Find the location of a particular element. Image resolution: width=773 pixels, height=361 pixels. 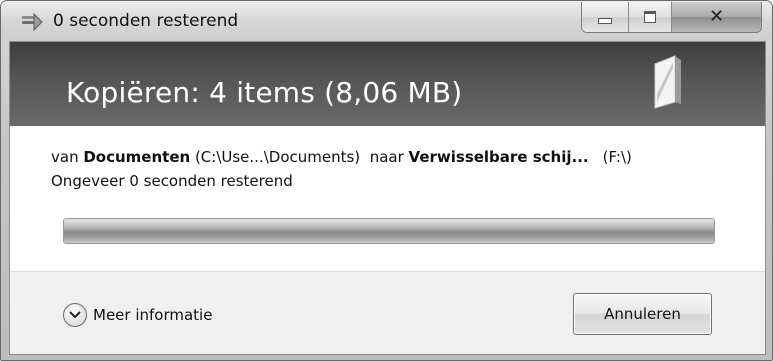

more-info-toggle: Meer informatie is located at coordinates (137, 315).